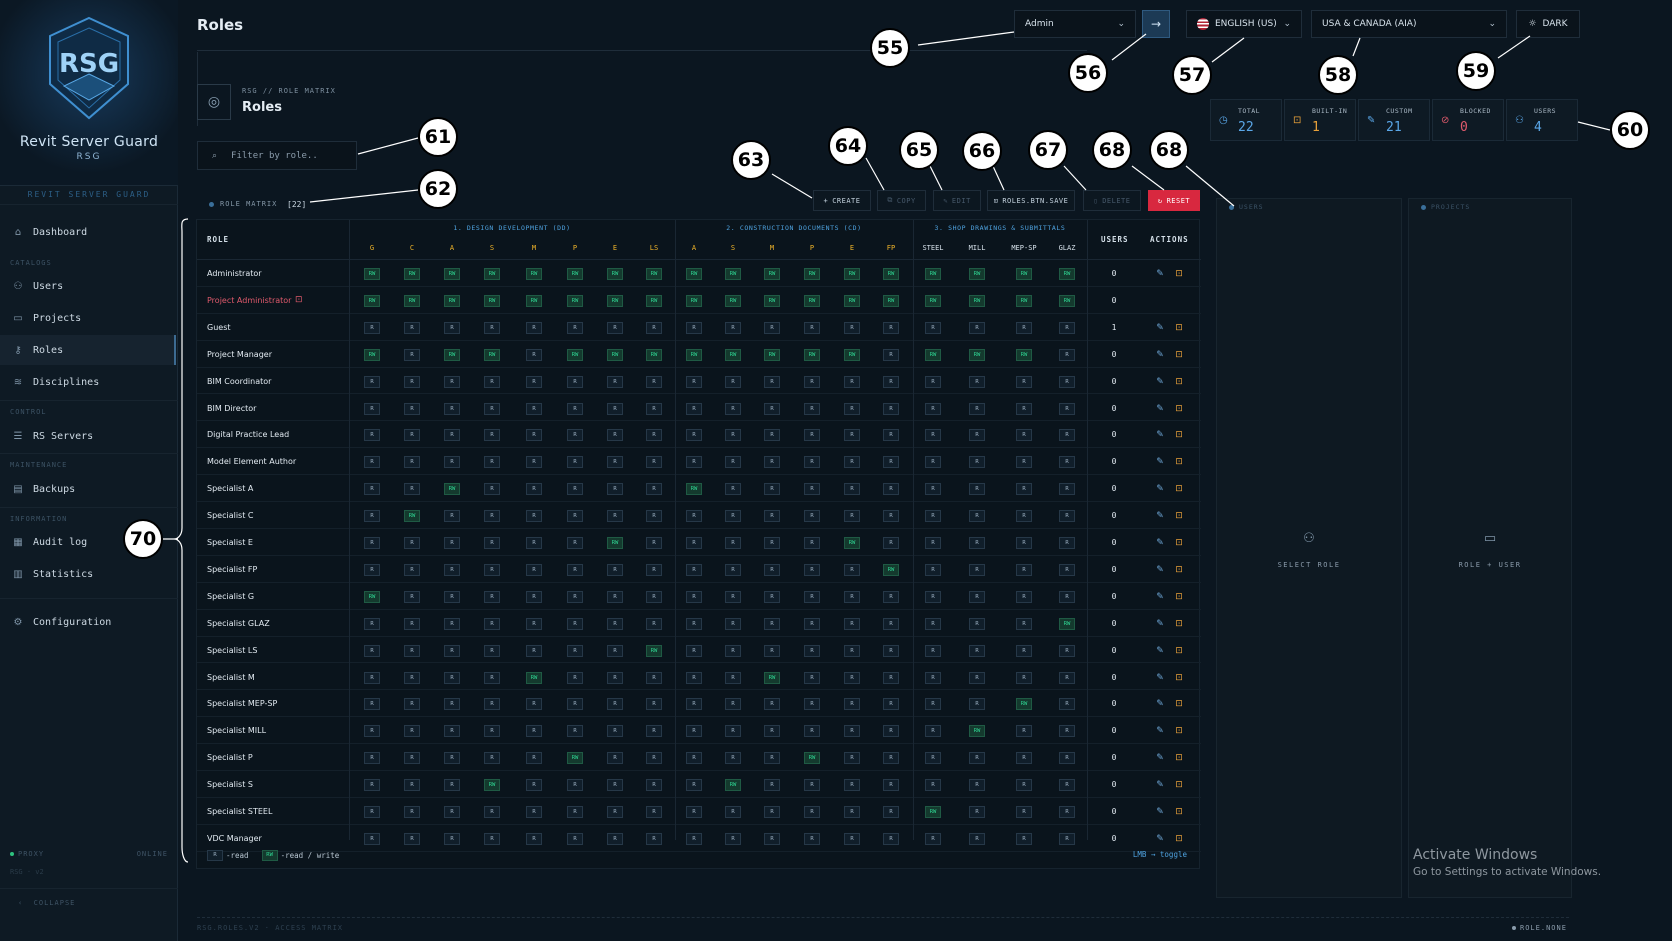  What do you see at coordinates (699, 542) in the screenshot?
I see `table-row: Specialist E R R R R R R RW R R R R R RW R R R R R 0 ✎ ⊡` at bounding box center [699, 542].